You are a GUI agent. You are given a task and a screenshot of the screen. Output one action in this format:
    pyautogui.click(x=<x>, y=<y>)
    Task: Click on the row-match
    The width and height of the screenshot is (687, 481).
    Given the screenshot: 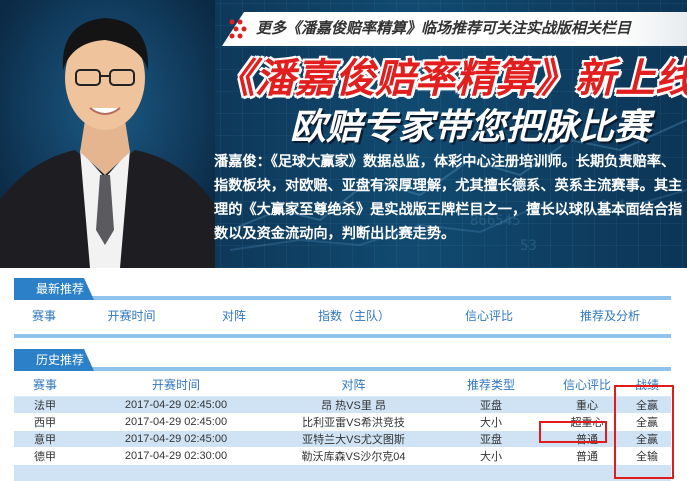 What is the action you would take?
    pyautogui.click(x=353, y=472)
    